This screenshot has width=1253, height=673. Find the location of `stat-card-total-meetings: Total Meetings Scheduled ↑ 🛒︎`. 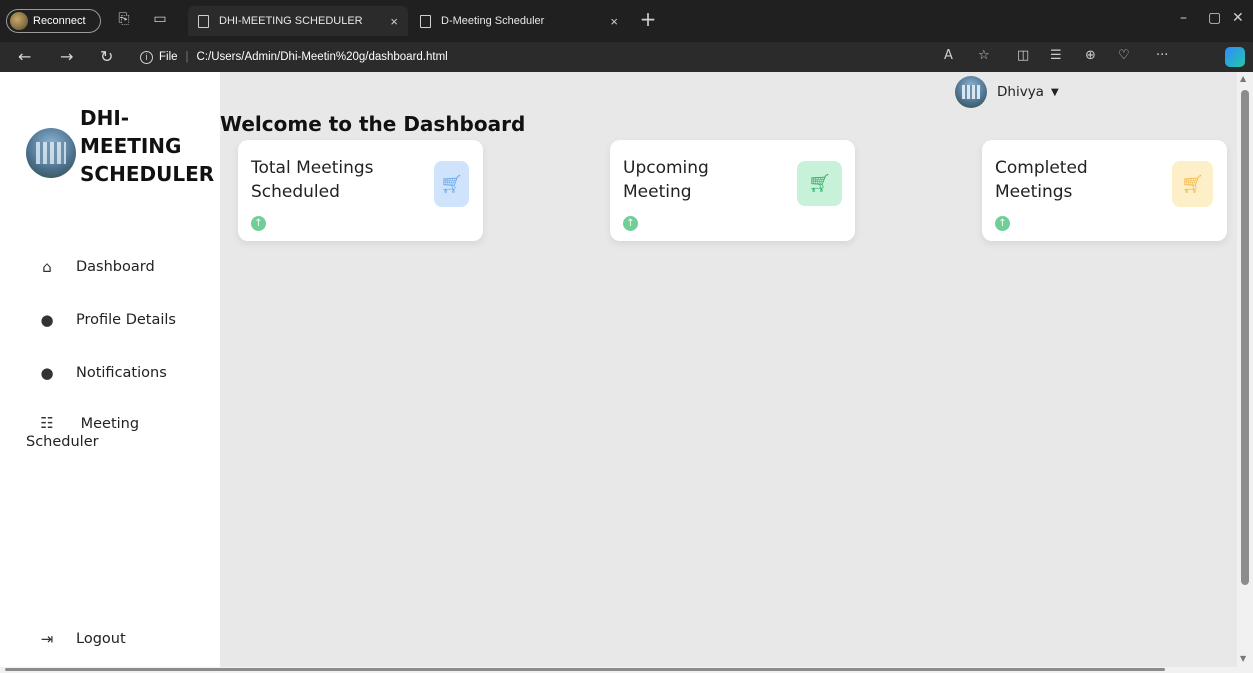

stat-card-total-meetings: Total Meetings Scheduled ↑ 🛒︎ is located at coordinates (360, 190).